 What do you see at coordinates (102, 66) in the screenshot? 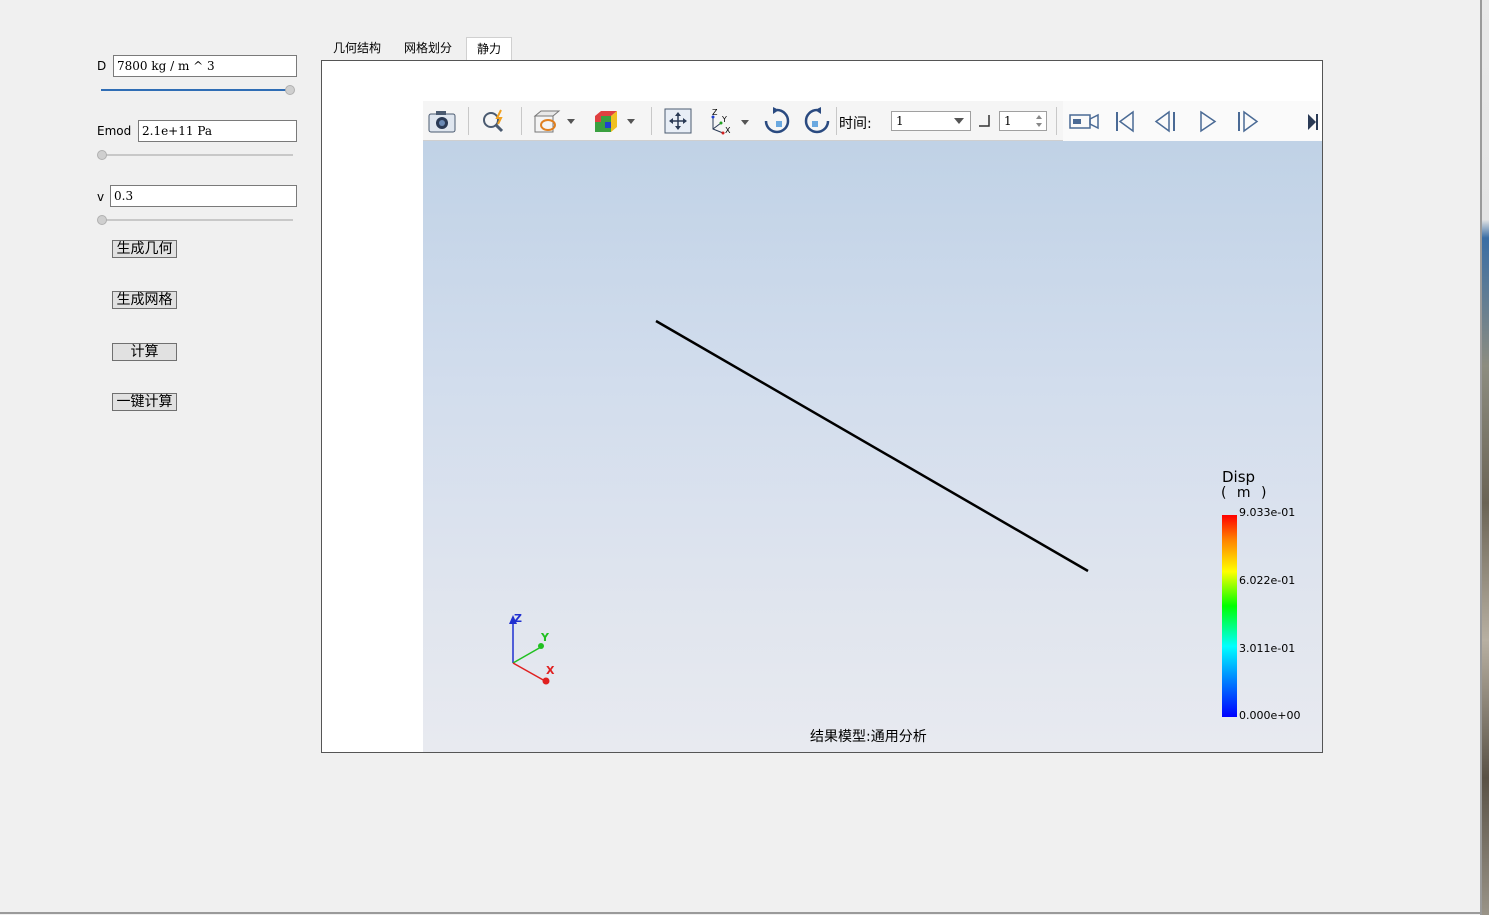
I see `density-label: D` at bounding box center [102, 66].